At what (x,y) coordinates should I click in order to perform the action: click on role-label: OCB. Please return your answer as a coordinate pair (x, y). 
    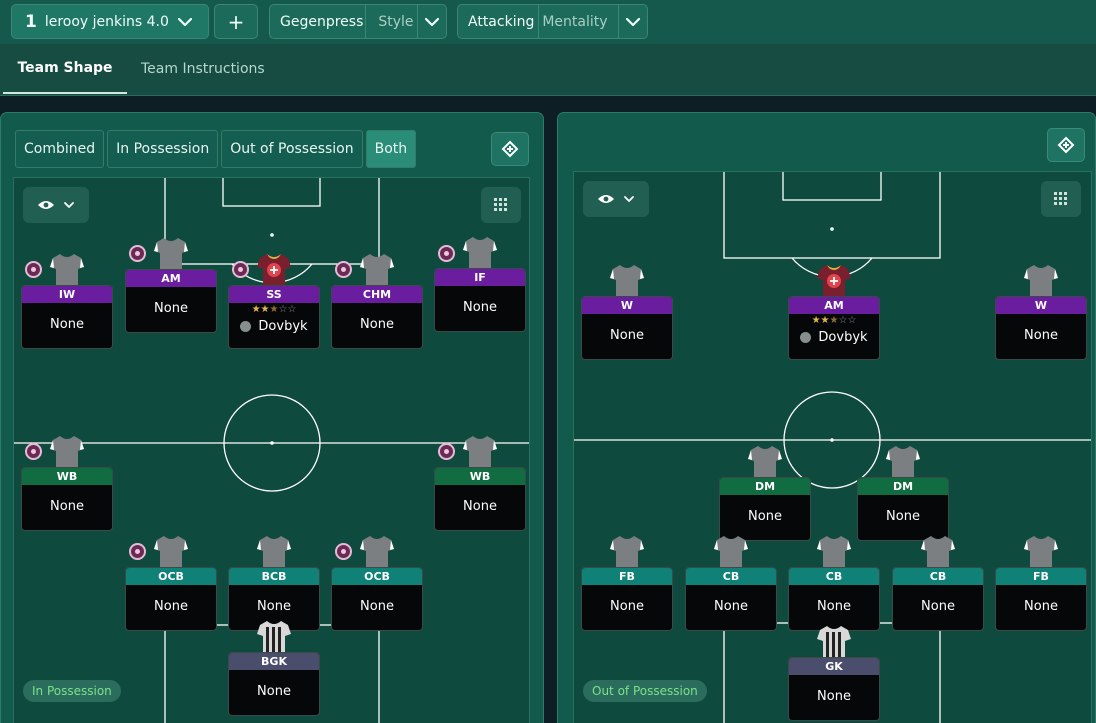
    Looking at the image, I should click on (377, 576).